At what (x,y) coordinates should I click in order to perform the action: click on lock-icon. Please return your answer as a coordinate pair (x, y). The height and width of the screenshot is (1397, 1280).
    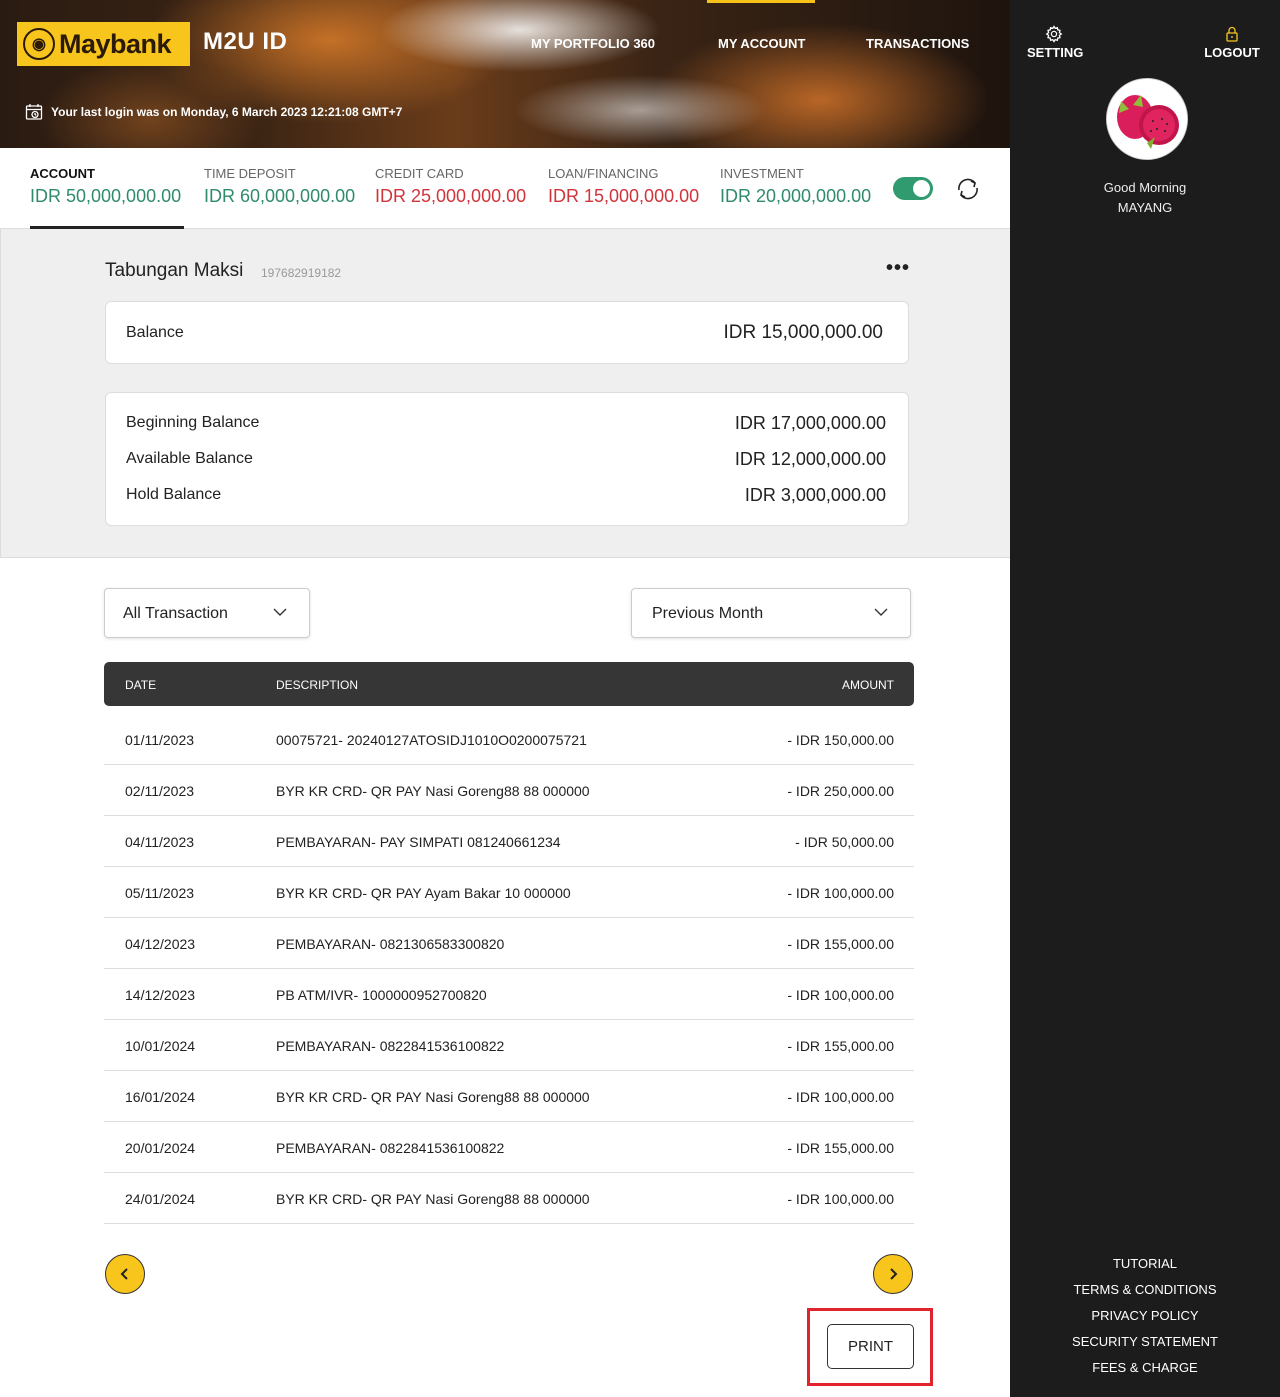
    Looking at the image, I should click on (1232, 34).